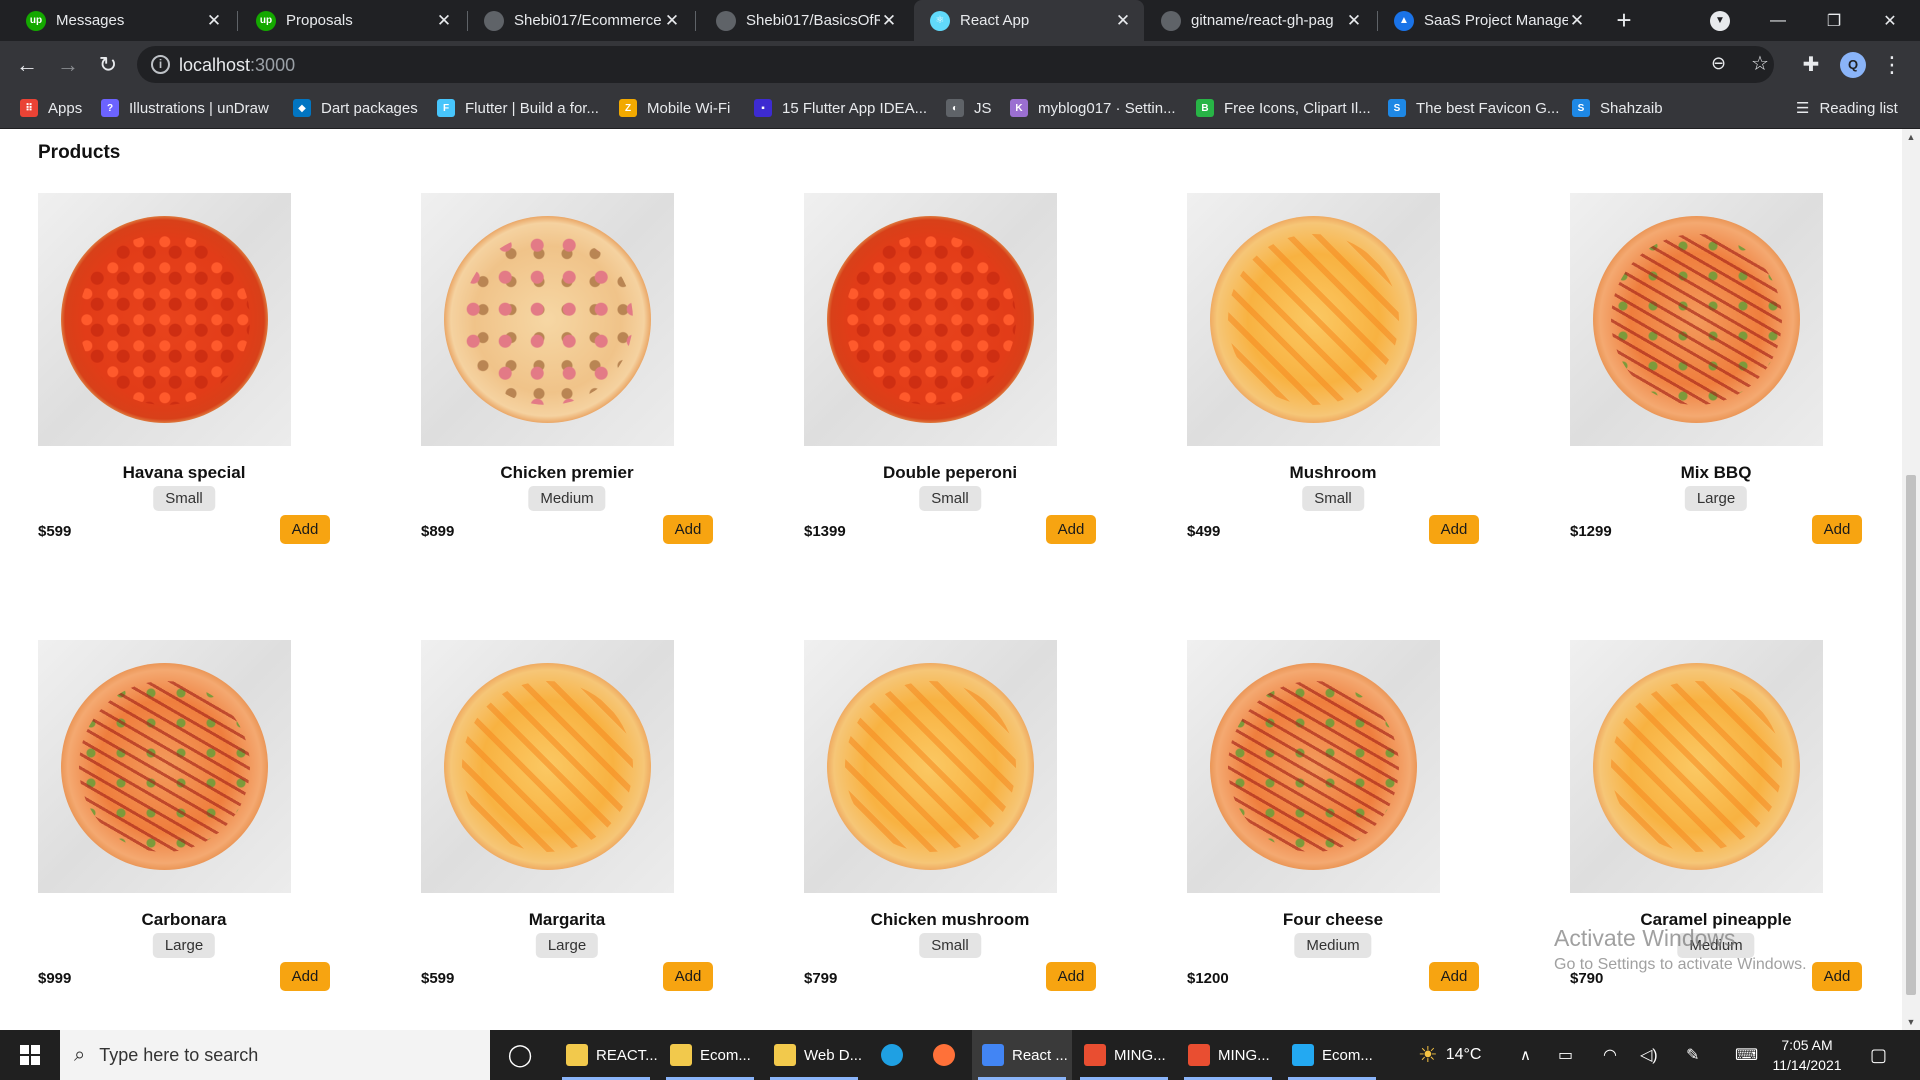 The width and height of the screenshot is (1920, 1080). Describe the element at coordinates (1692, 1055) in the screenshot. I see `pen-icon: ✎` at that location.